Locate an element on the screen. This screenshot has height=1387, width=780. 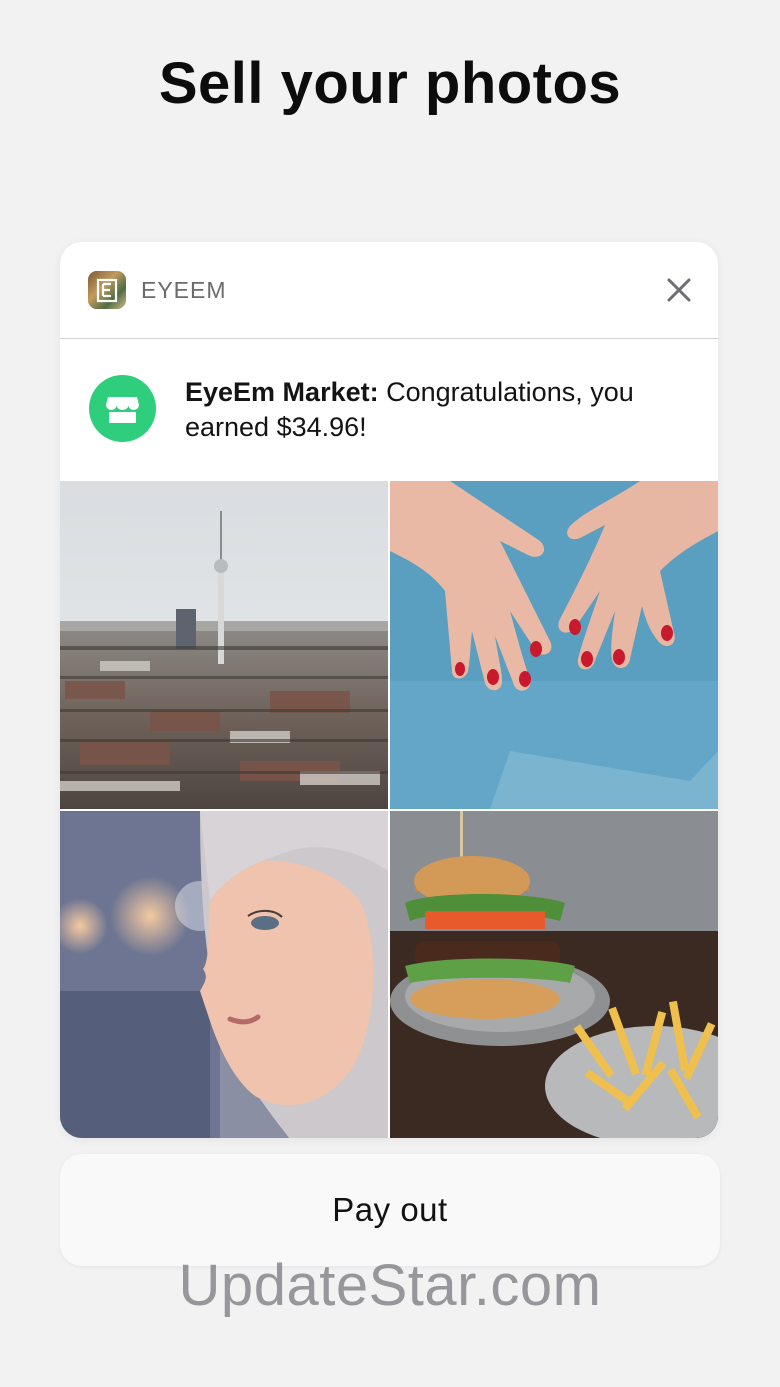
eyeem-app-icon is located at coordinates (107, 290).